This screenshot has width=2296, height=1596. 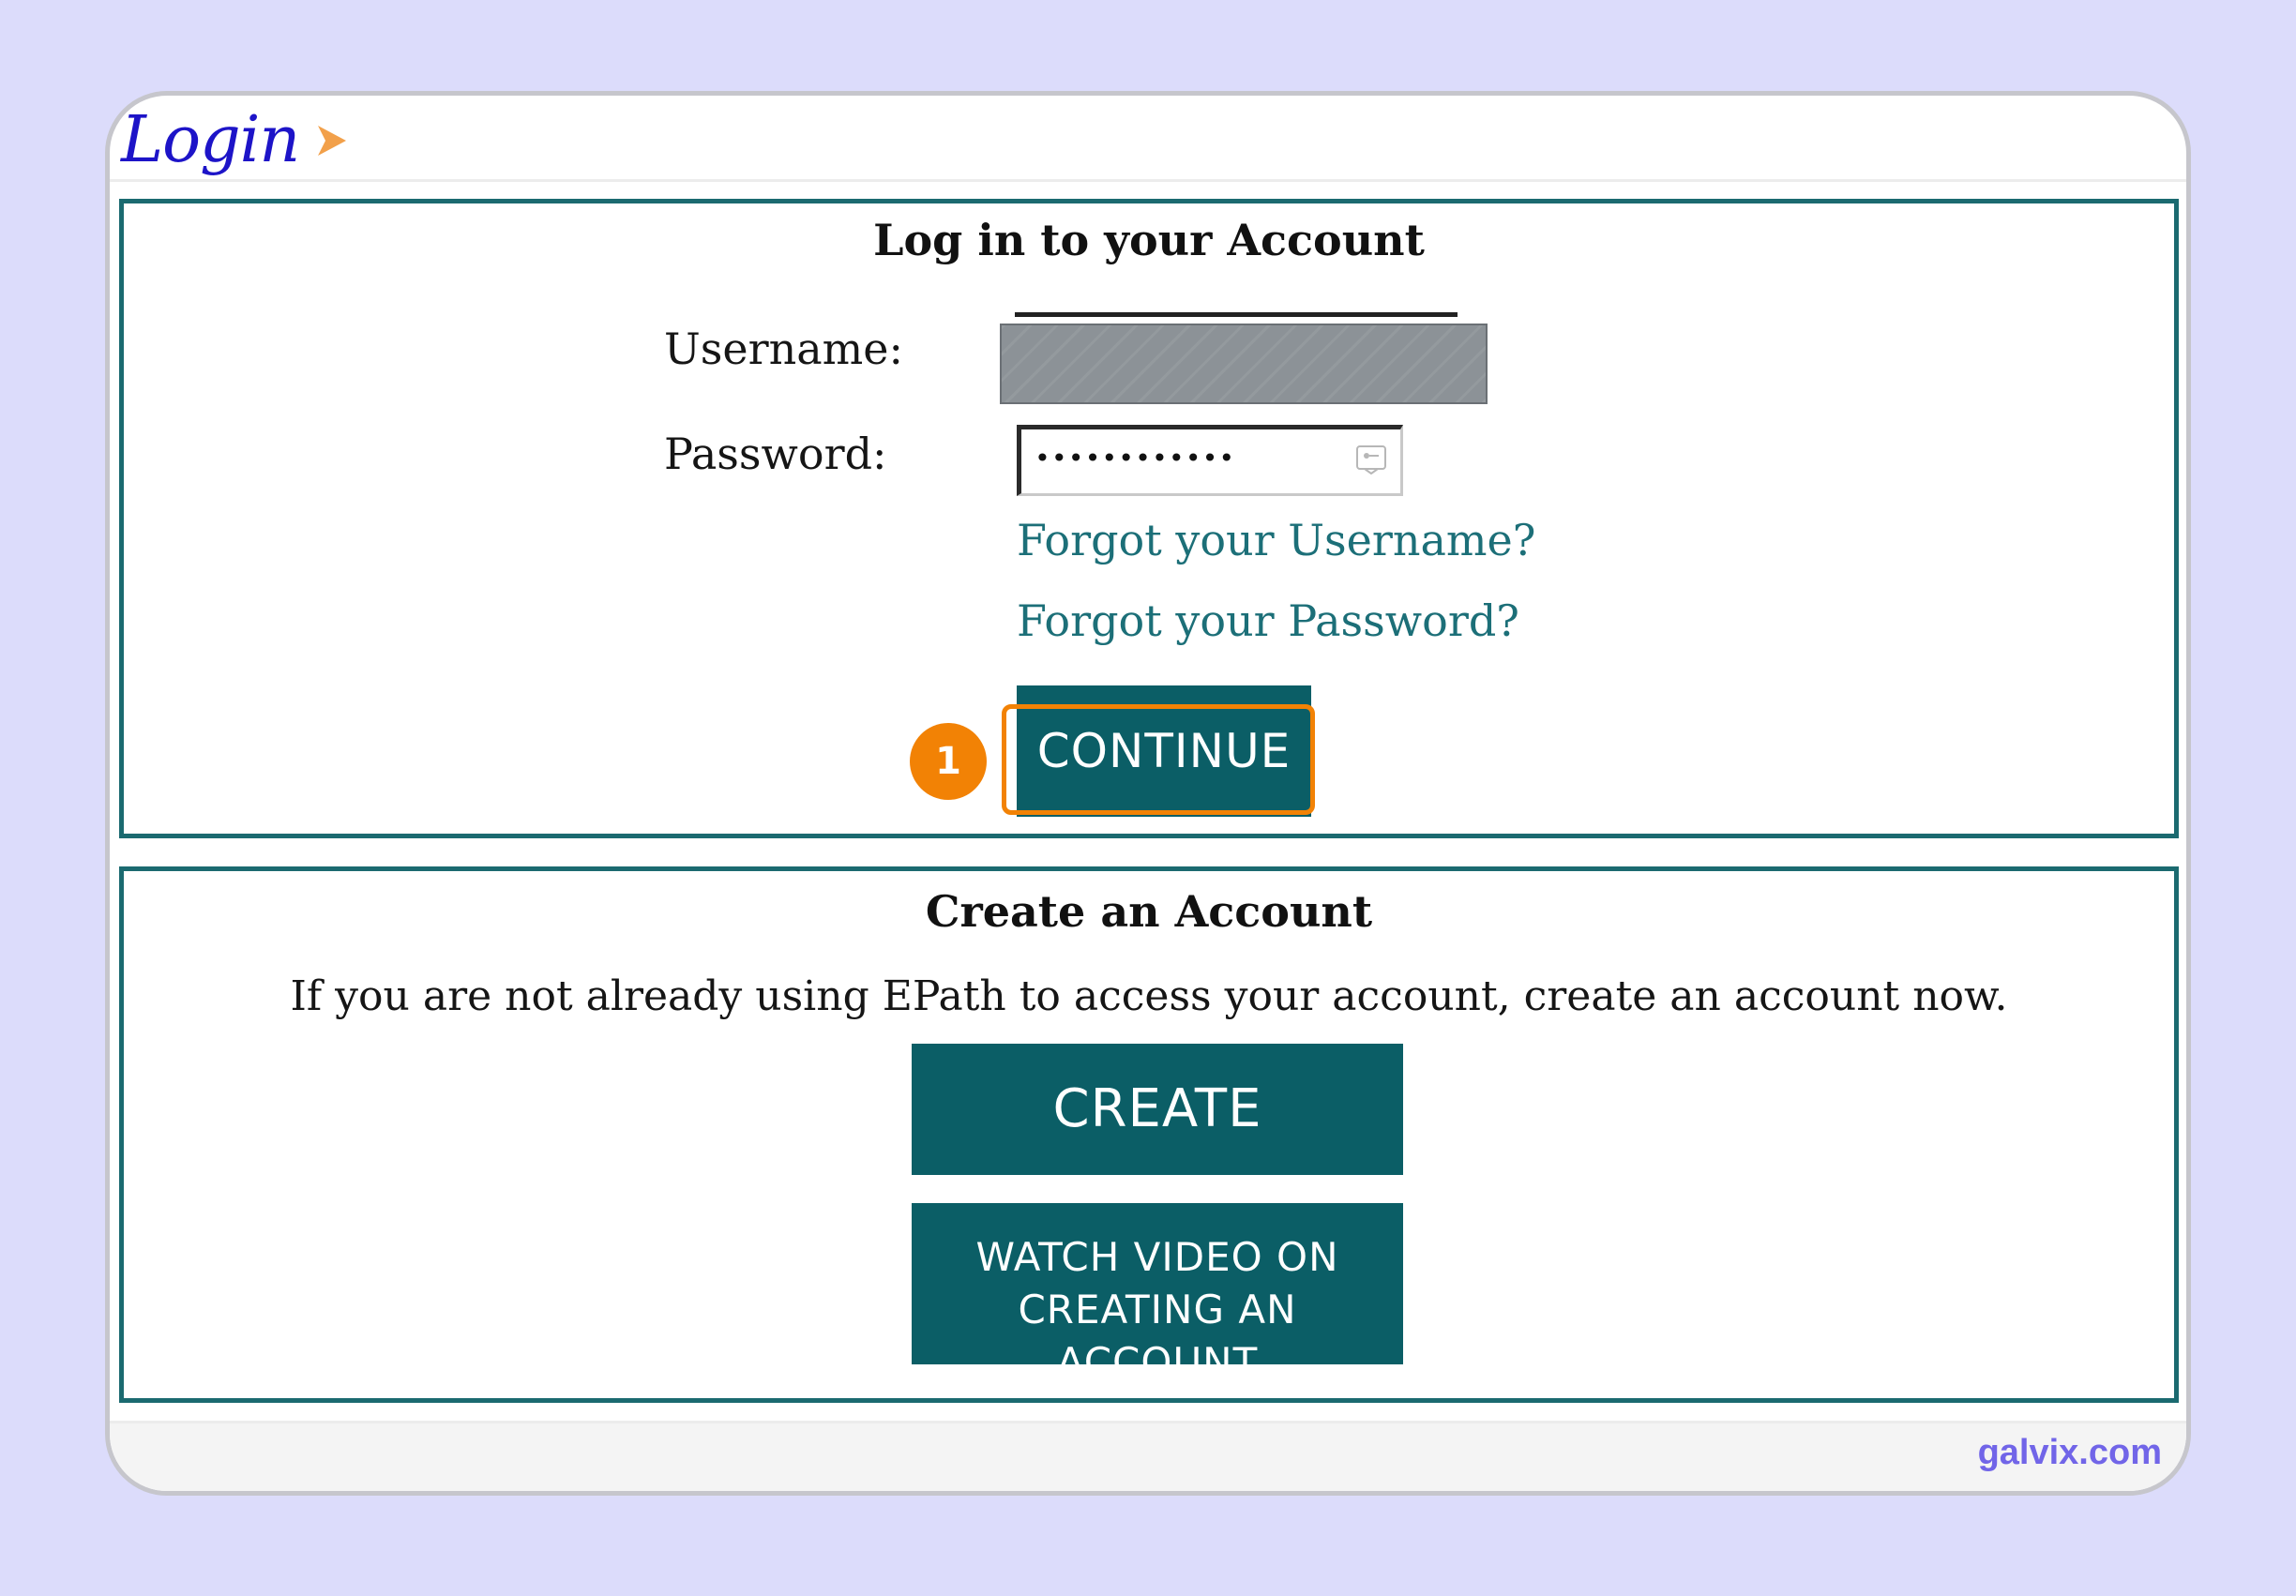 What do you see at coordinates (2069, 1453) in the screenshot?
I see `brand-watermark: galvix.com` at bounding box center [2069, 1453].